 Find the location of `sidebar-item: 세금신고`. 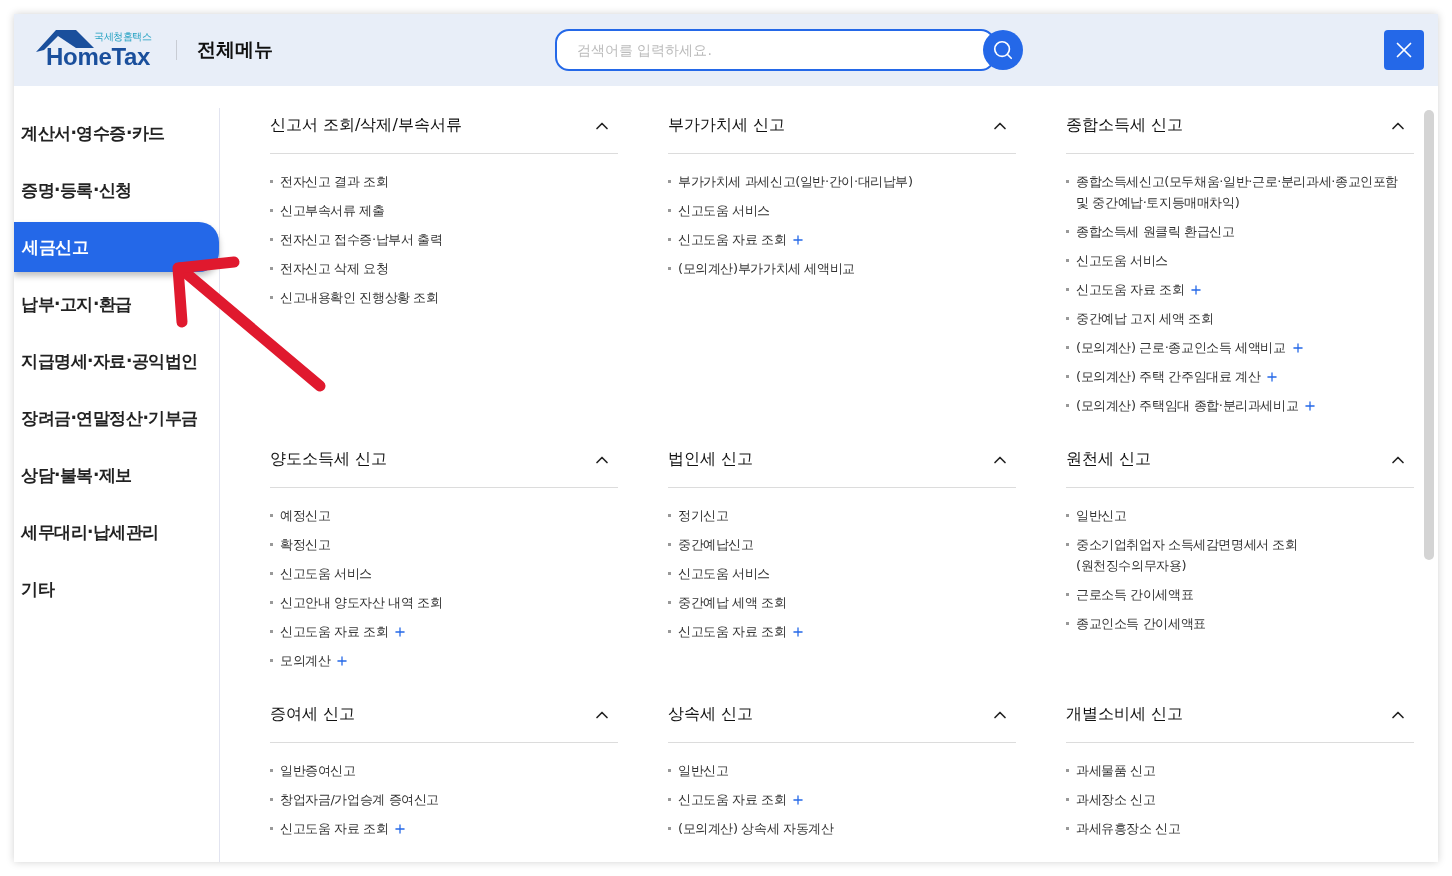

sidebar-item: 세금신고 is located at coordinates (116, 247).